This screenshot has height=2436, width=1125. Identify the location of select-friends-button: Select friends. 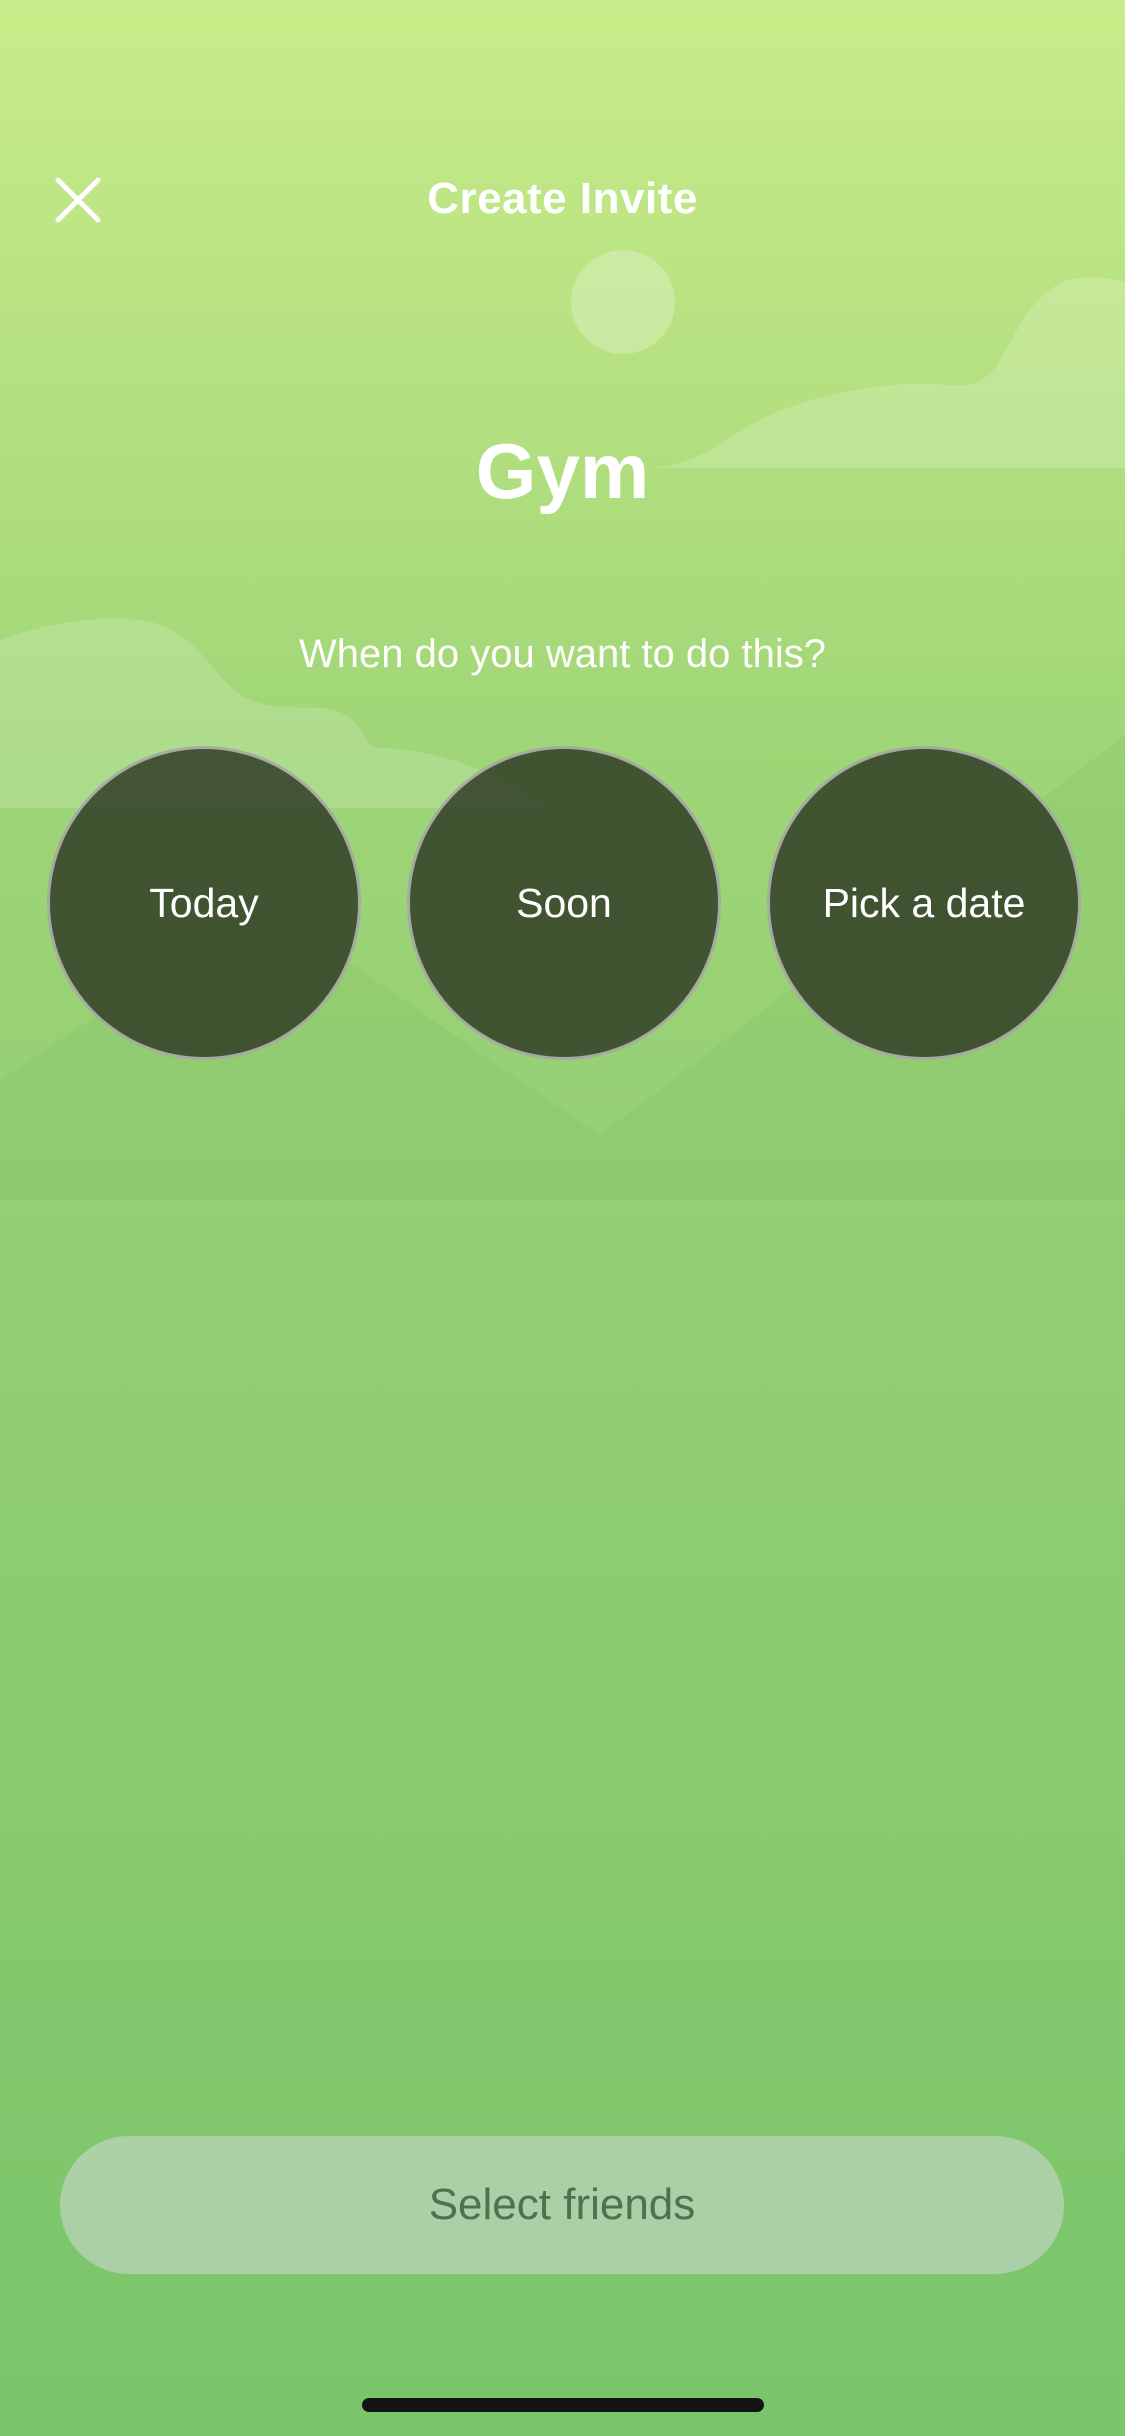
(562, 2205).